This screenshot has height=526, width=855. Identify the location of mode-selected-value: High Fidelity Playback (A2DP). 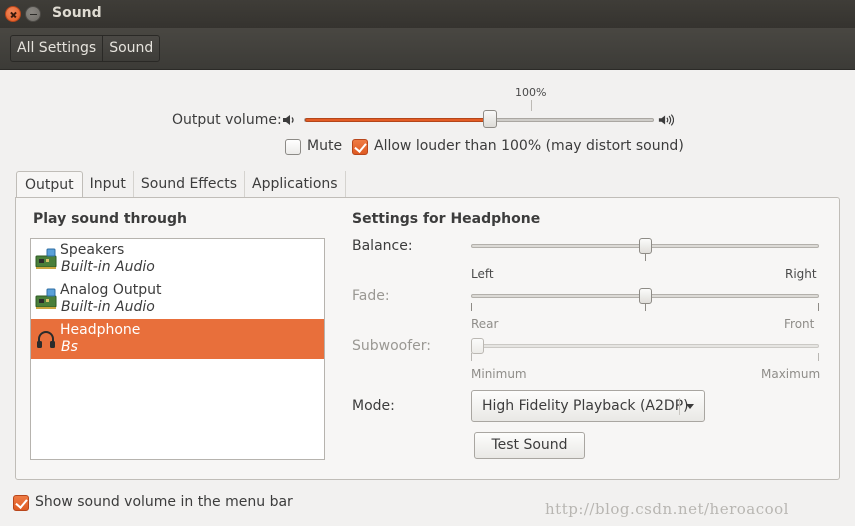
(585, 406).